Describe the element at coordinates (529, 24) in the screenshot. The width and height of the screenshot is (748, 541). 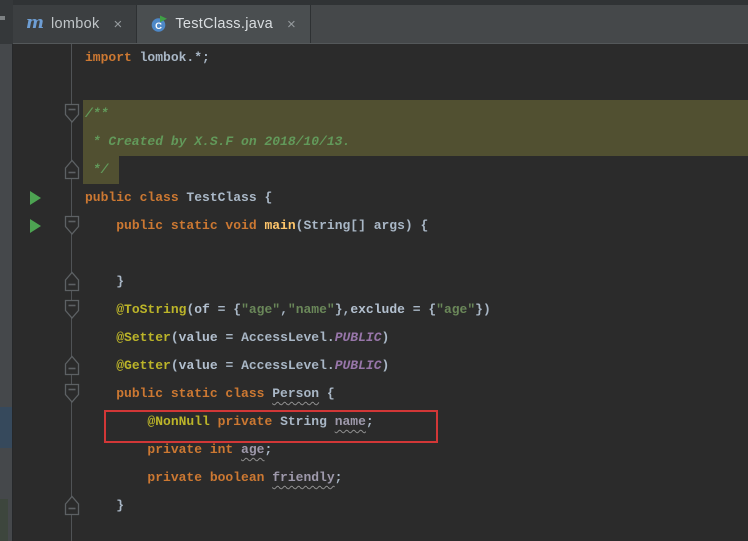
I see `tabbar-empty-space` at that location.